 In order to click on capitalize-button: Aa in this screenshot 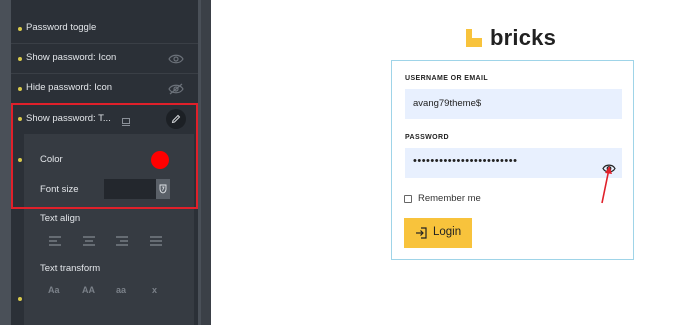, I will do `click(54, 290)`.